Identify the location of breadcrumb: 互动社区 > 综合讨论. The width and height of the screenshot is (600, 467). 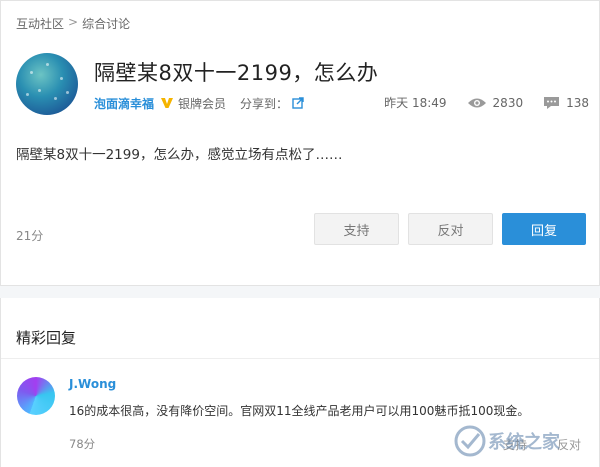
(73, 23).